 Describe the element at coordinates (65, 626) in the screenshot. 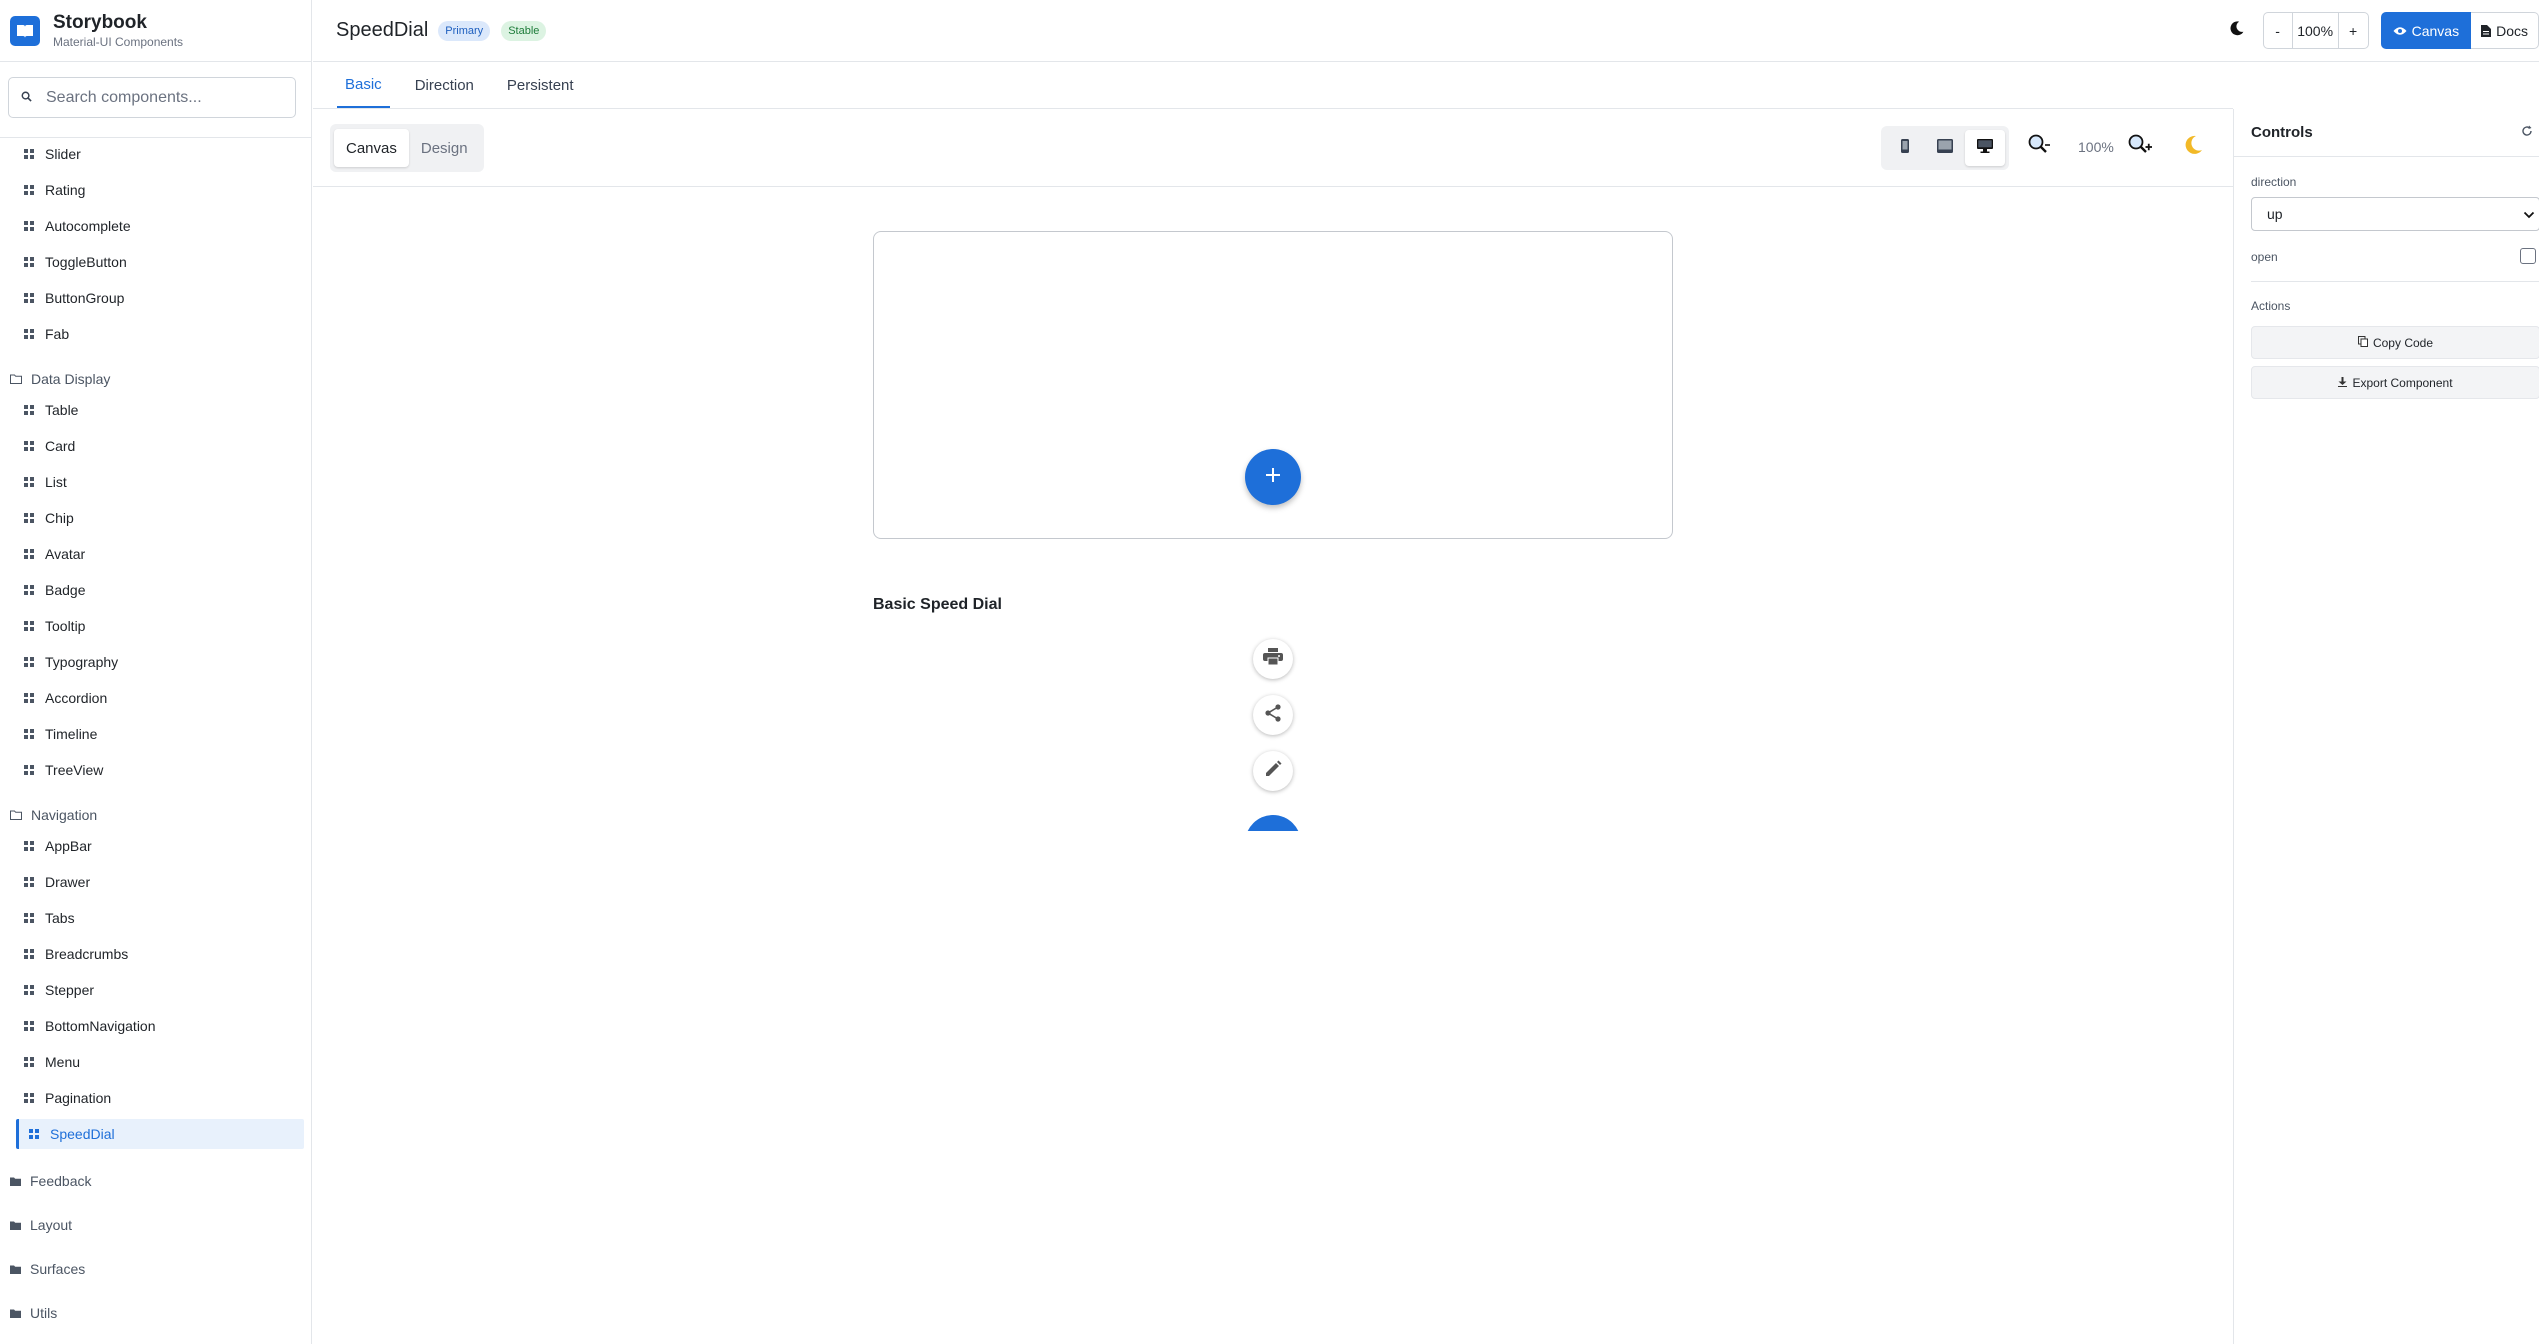

I see `sidebar-item-label: Tooltip` at that location.